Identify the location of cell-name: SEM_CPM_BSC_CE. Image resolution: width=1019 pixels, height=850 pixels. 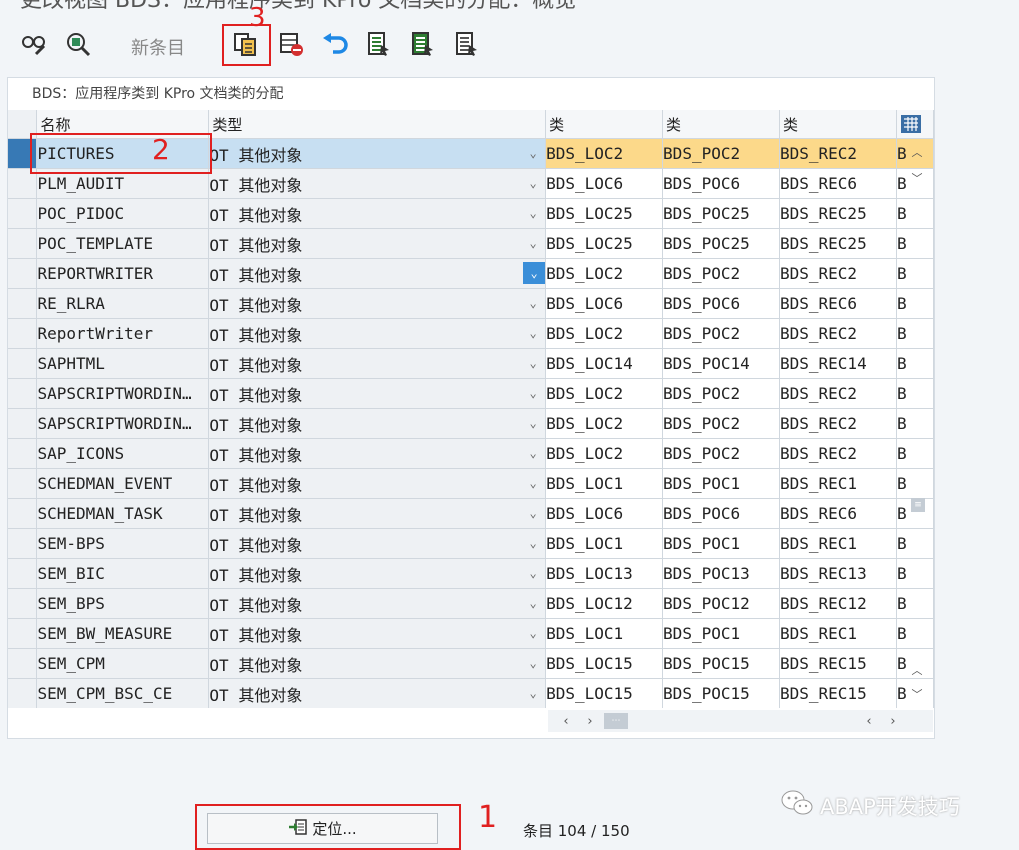
(123, 693).